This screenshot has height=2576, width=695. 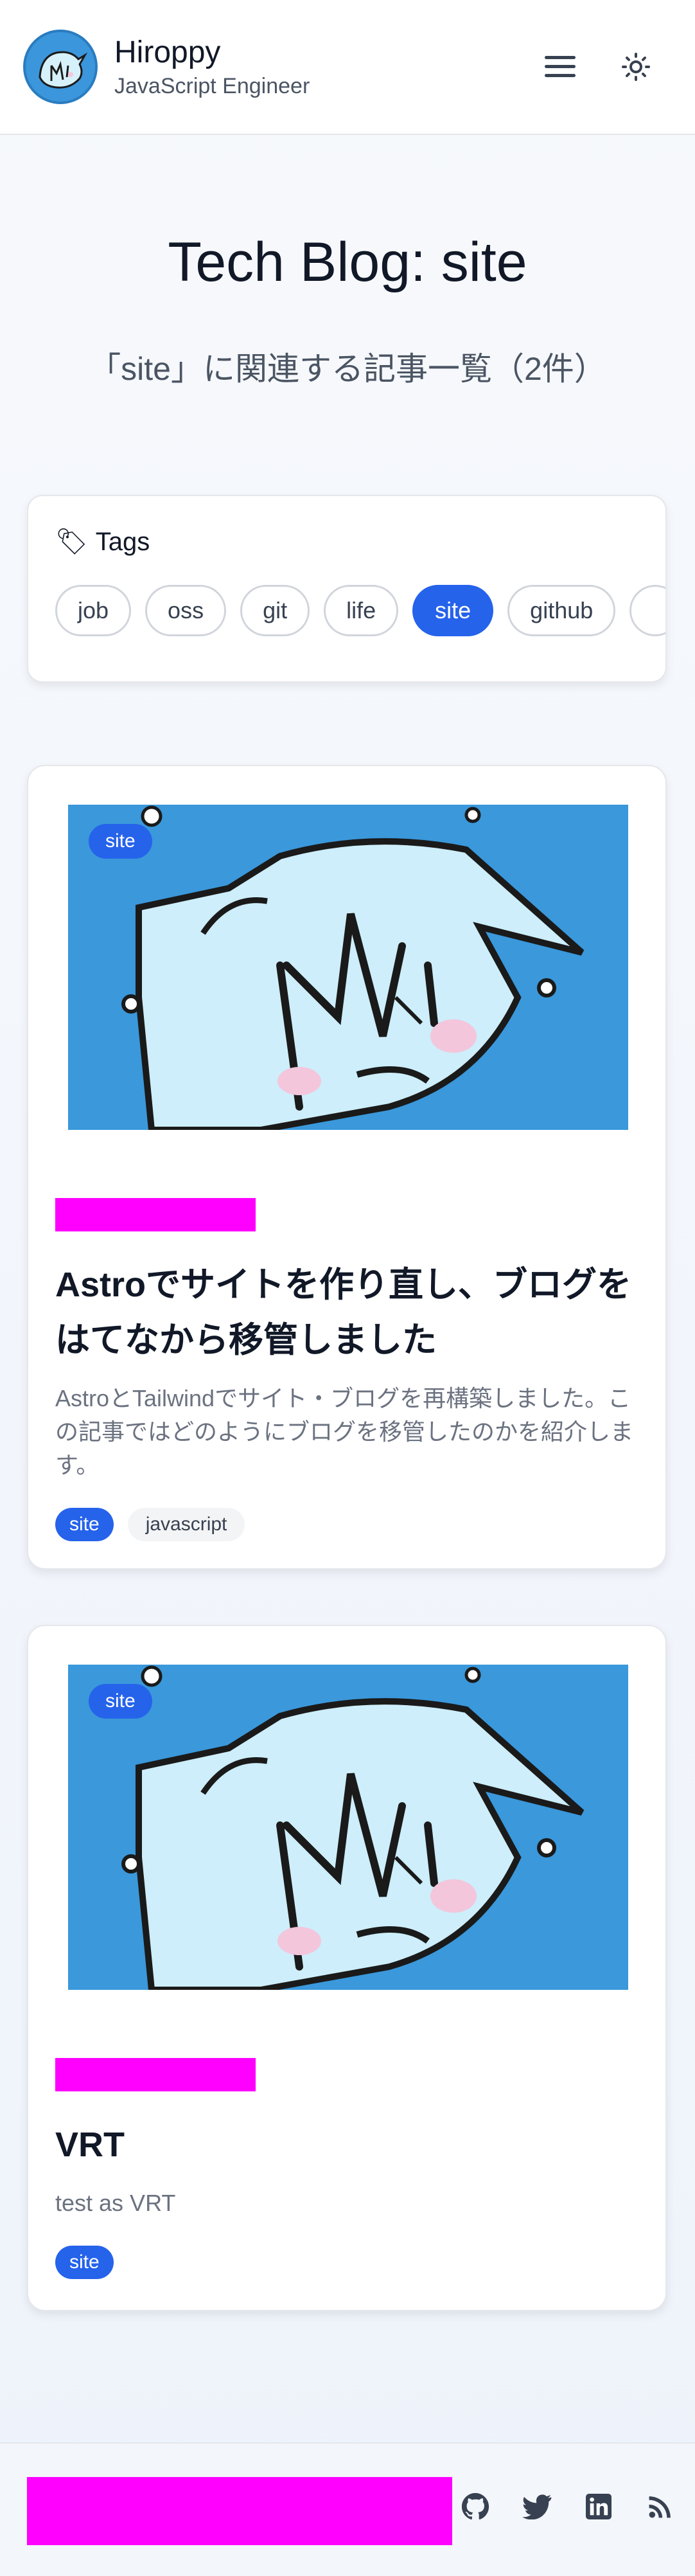 What do you see at coordinates (346, 1312) in the screenshot?
I see `post-title: Astroでサイトを作り直し、ブログをはてなから移管しました` at bounding box center [346, 1312].